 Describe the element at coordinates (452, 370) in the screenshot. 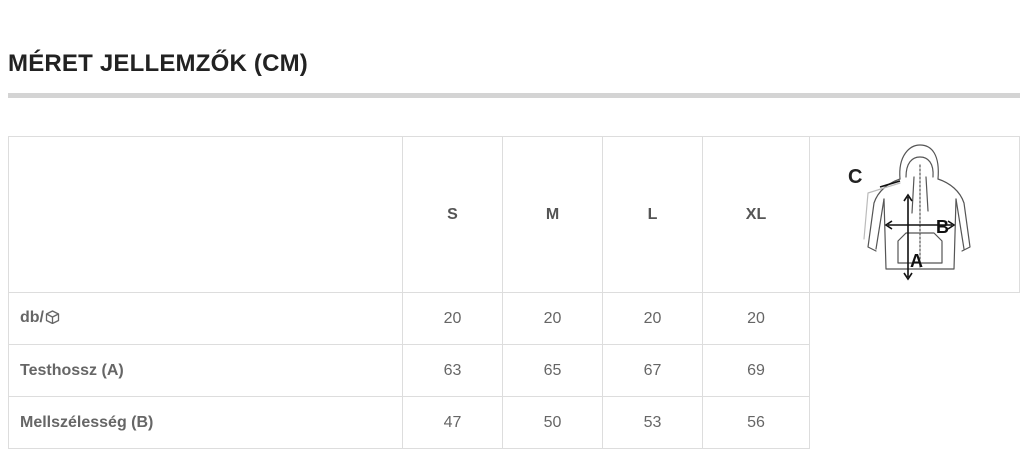

I see `cell-value: 63` at that location.